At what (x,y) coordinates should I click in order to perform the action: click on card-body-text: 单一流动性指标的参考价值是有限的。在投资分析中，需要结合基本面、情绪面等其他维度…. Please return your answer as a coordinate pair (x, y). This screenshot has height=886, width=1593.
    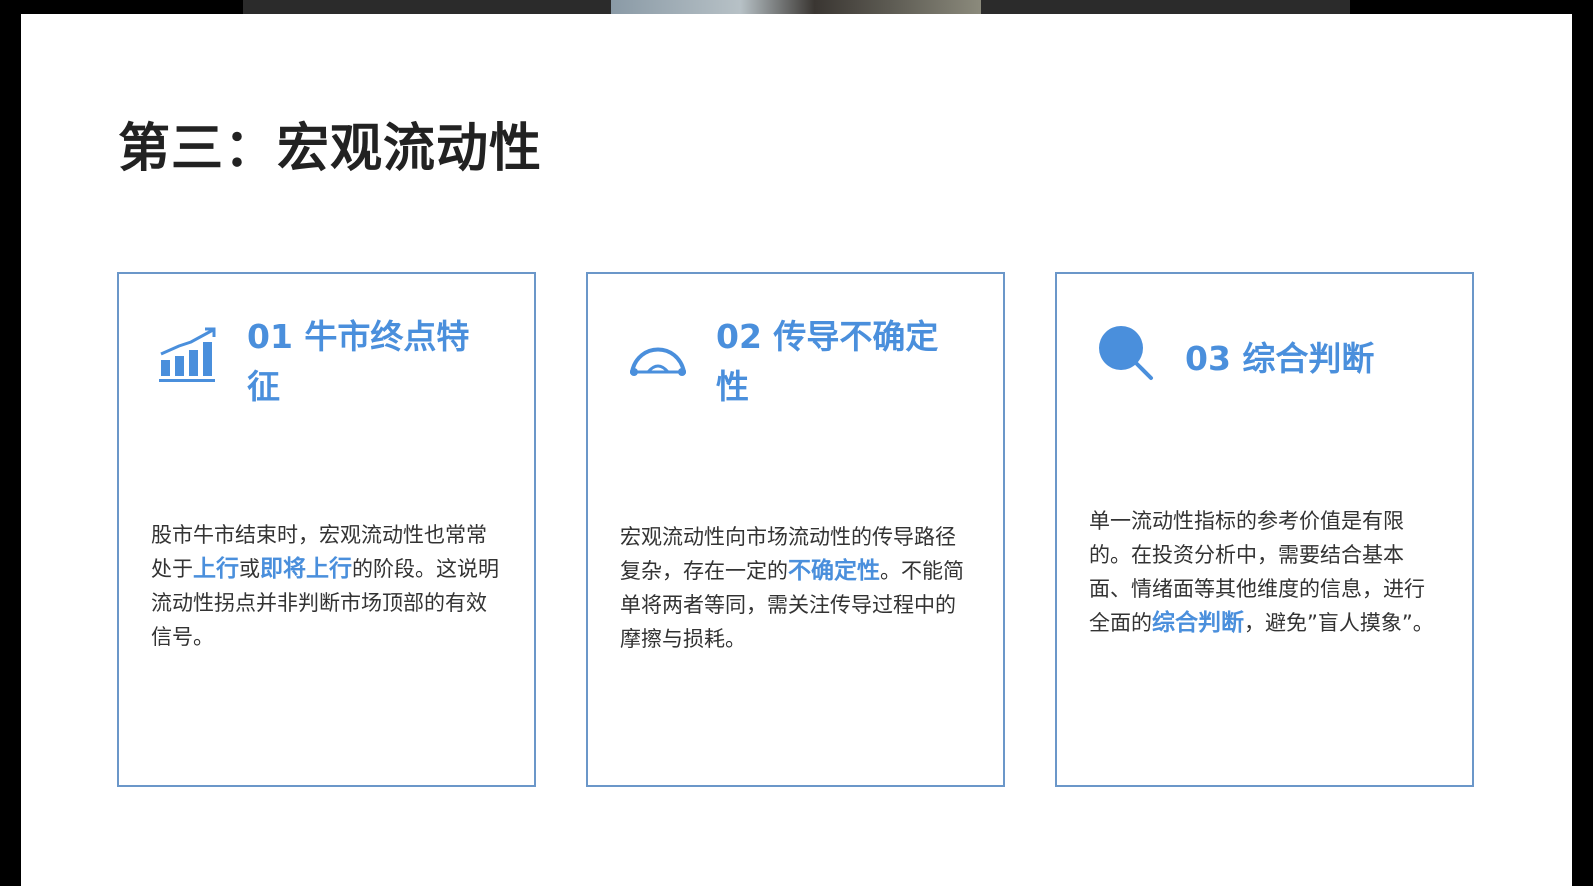
    Looking at the image, I should click on (1264, 572).